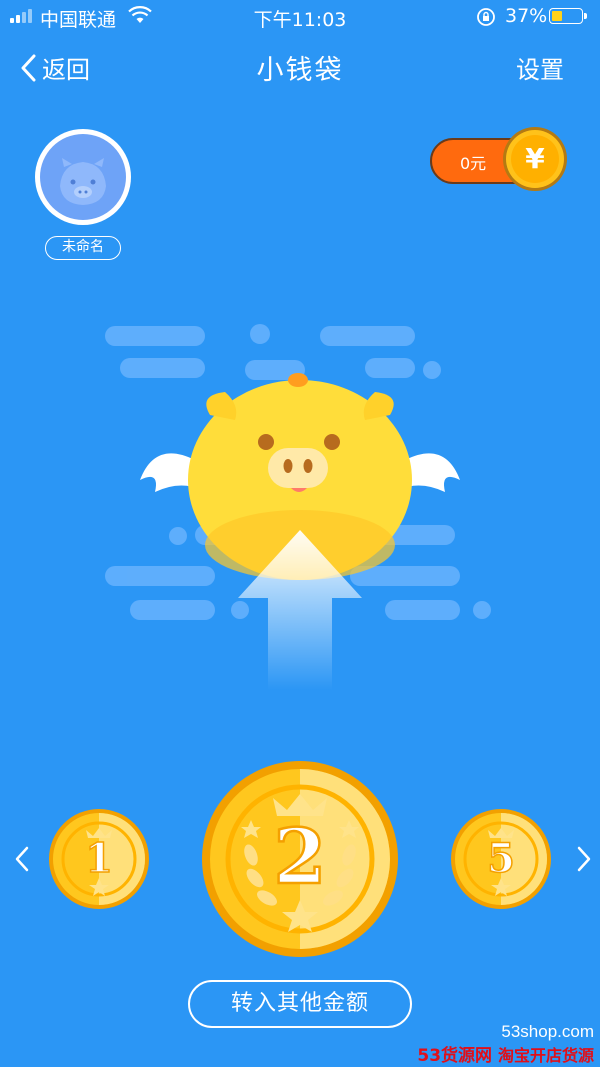 This screenshot has height=1067, width=600. Describe the element at coordinates (545, 1055) in the screenshot. I see `watermark-tagline: 淘宝开店货源` at that location.